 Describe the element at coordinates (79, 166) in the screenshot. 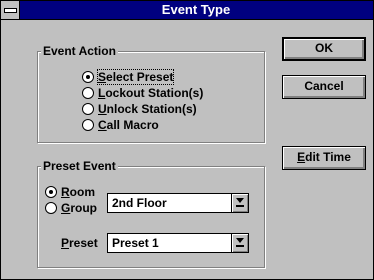

I see `preset-event-label: Preset Event` at that location.